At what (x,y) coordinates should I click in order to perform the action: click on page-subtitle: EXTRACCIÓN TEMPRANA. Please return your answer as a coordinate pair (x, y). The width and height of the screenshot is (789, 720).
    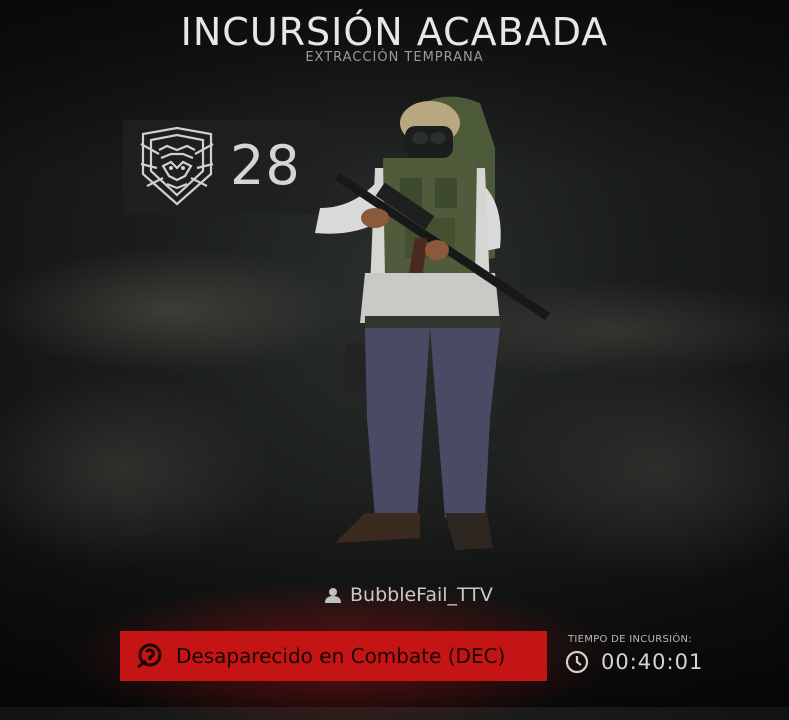
    Looking at the image, I should click on (394, 57).